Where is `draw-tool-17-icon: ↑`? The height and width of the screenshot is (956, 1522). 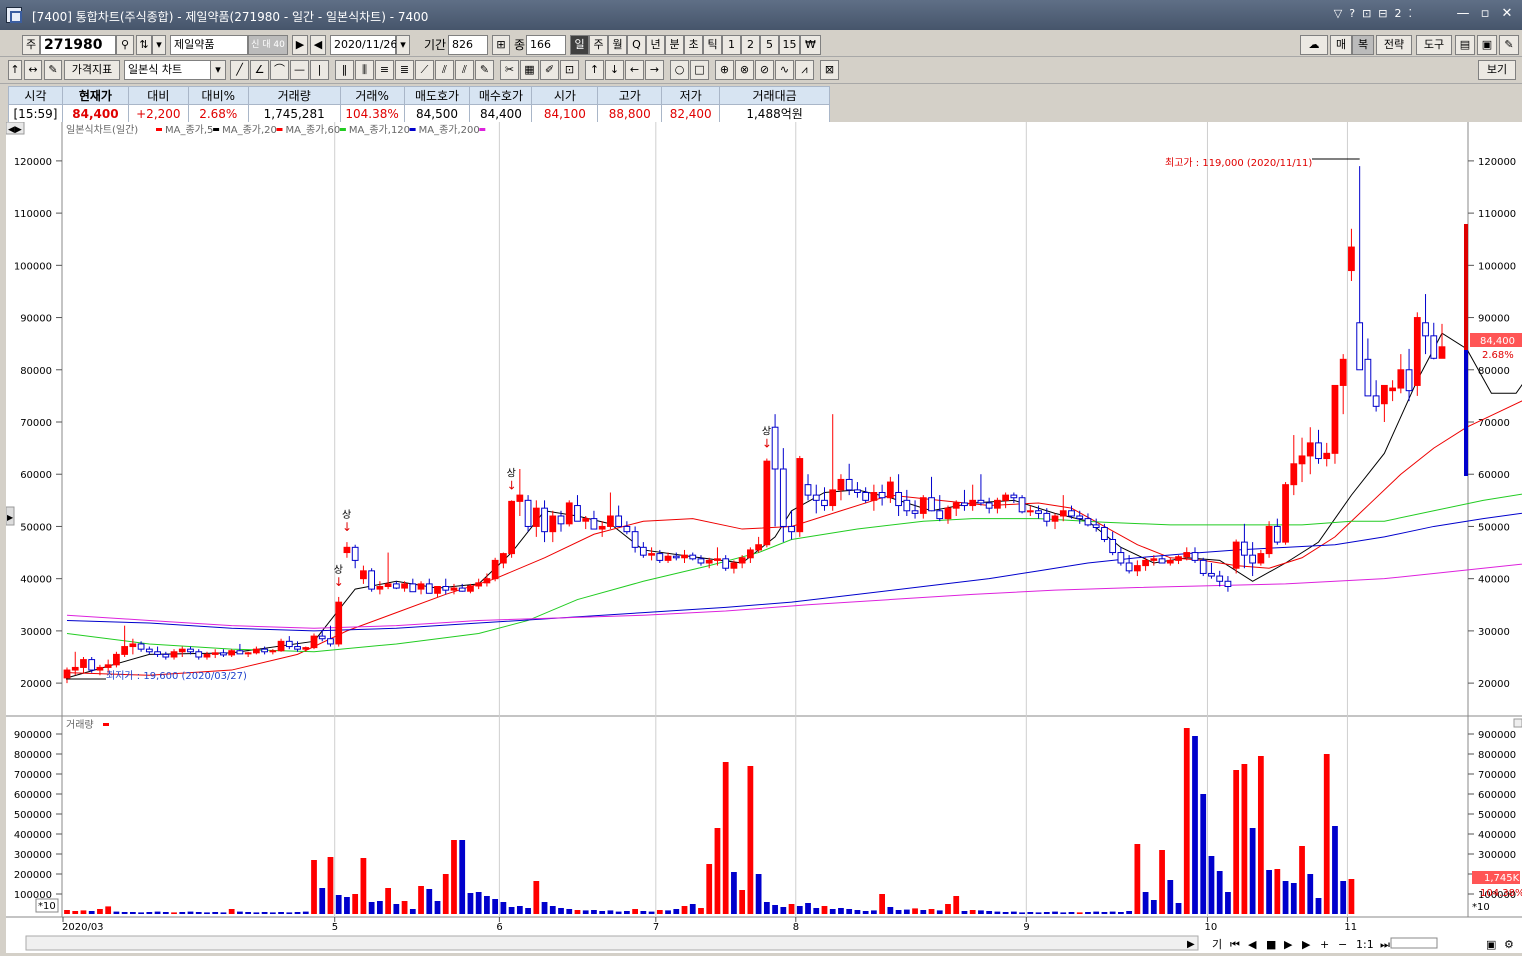
draw-tool-17-icon: ↑ is located at coordinates (594, 70).